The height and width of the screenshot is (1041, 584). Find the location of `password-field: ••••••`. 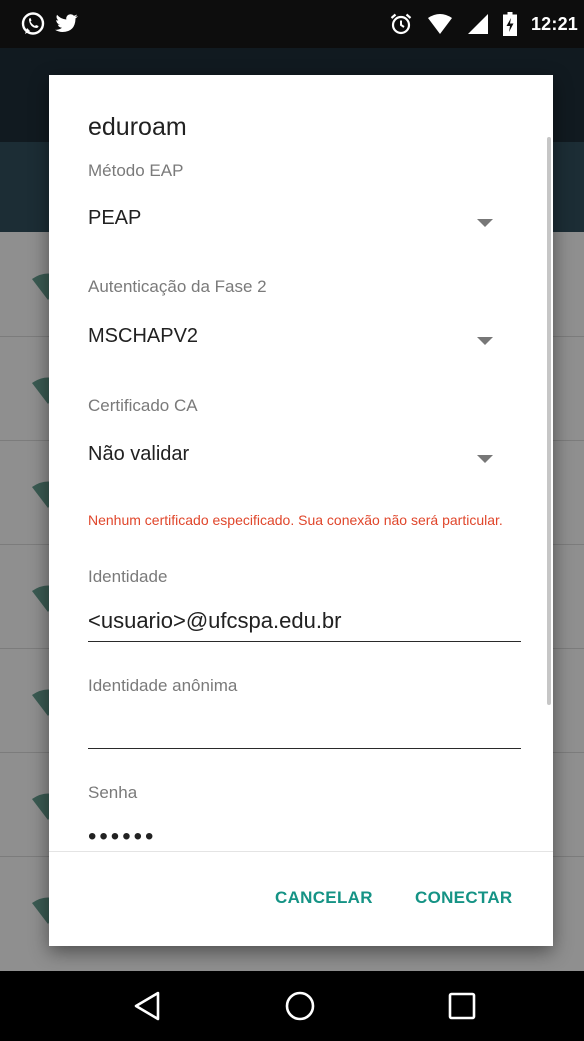

password-field: •••••• is located at coordinates (122, 837).